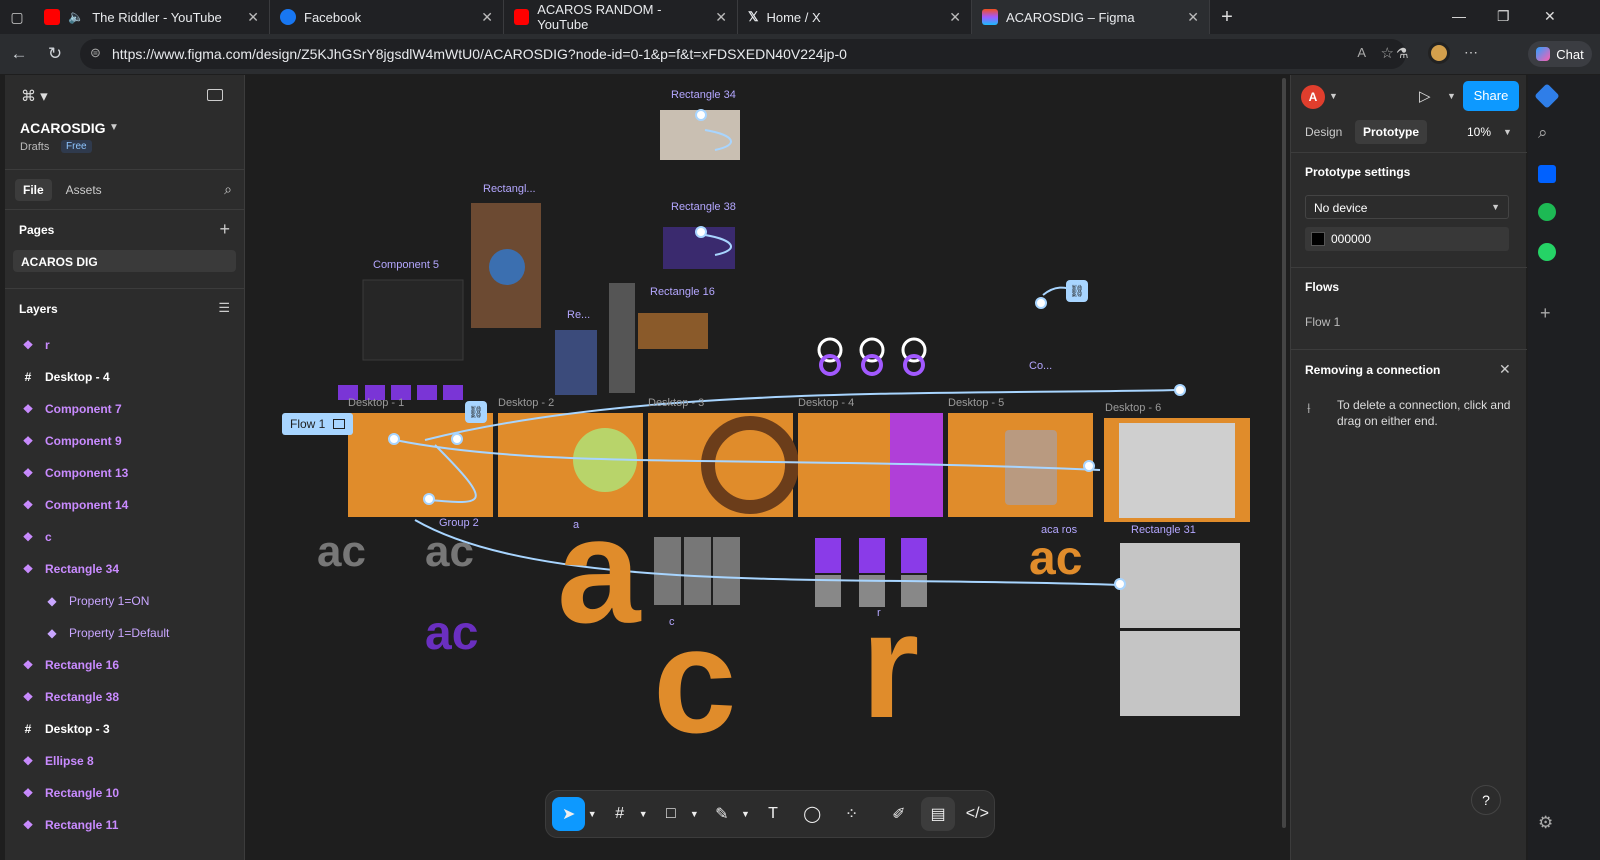  What do you see at coordinates (124, 825) in the screenshot?
I see `layer-row: ❖ Rectangle 11` at bounding box center [124, 825].